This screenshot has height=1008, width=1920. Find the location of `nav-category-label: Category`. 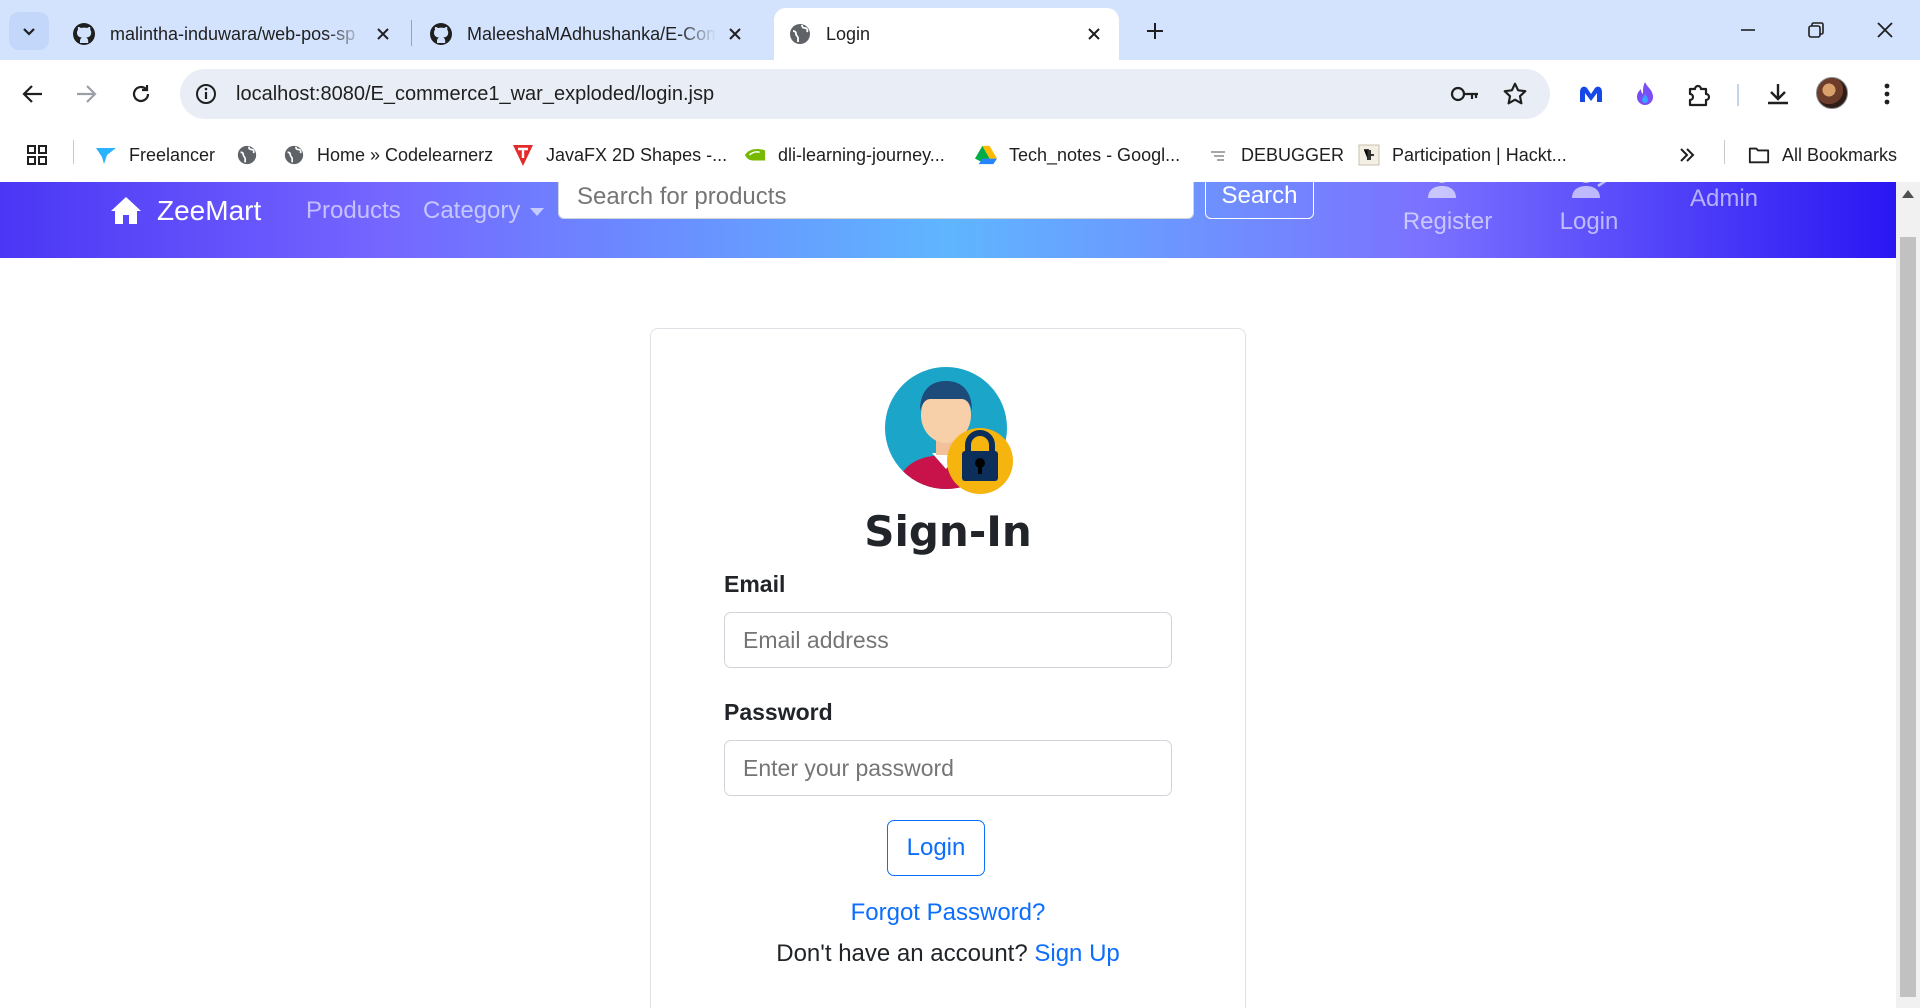

nav-category-label: Category is located at coordinates (472, 210).